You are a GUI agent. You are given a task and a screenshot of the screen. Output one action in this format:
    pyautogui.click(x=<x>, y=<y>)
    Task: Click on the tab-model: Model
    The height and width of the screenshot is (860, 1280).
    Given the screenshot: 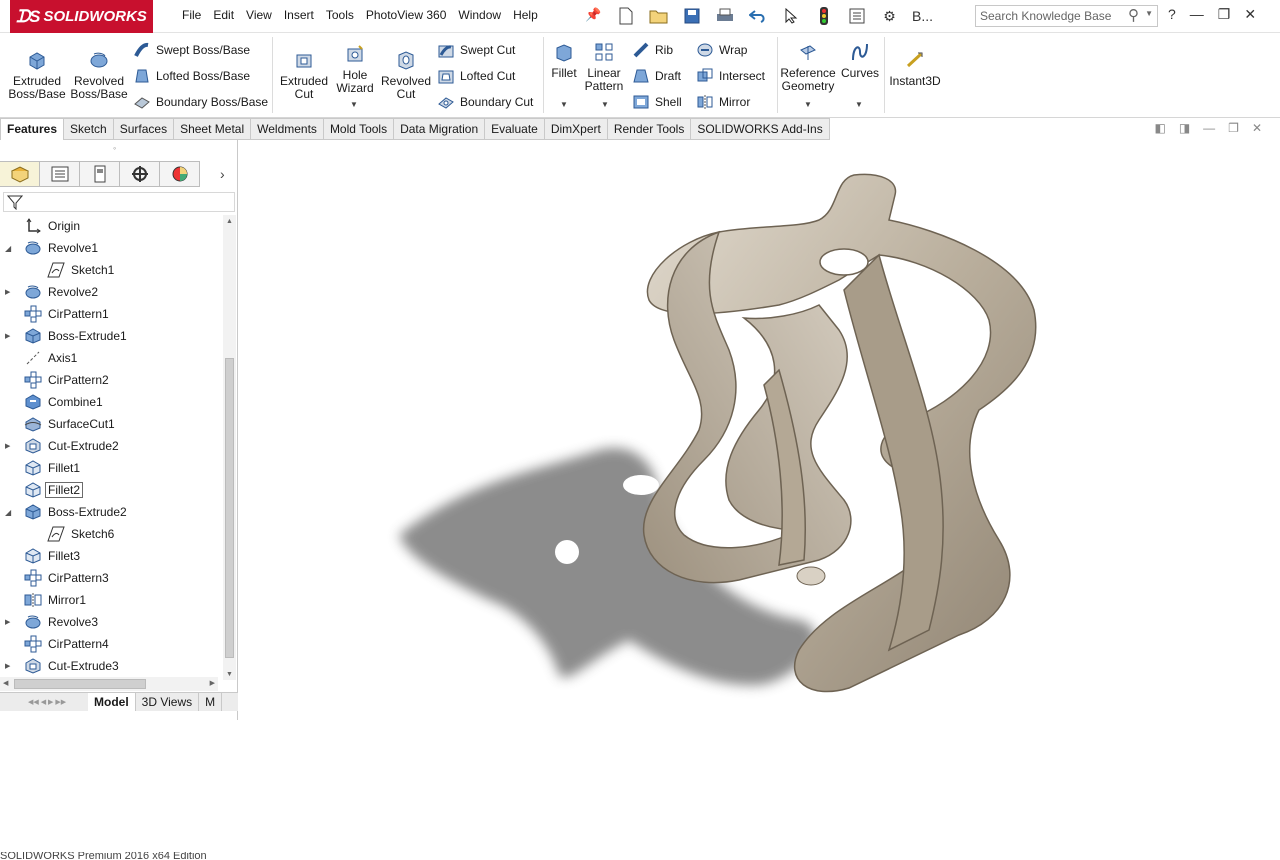 What is the action you would take?
    pyautogui.click(x=112, y=702)
    